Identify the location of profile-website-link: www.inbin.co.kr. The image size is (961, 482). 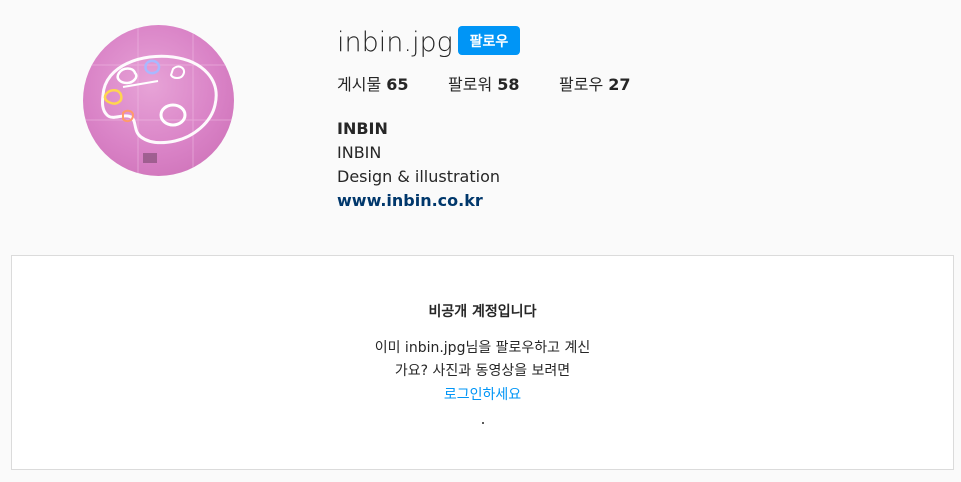
(418, 201).